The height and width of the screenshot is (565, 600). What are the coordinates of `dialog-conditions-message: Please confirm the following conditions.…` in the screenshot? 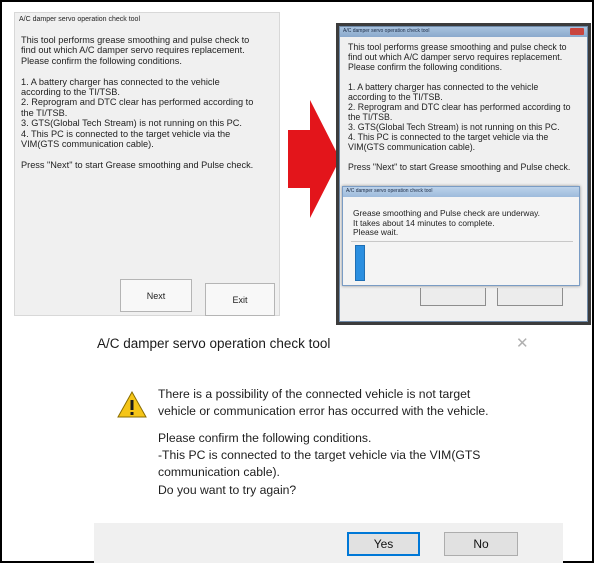 It's located at (319, 455).